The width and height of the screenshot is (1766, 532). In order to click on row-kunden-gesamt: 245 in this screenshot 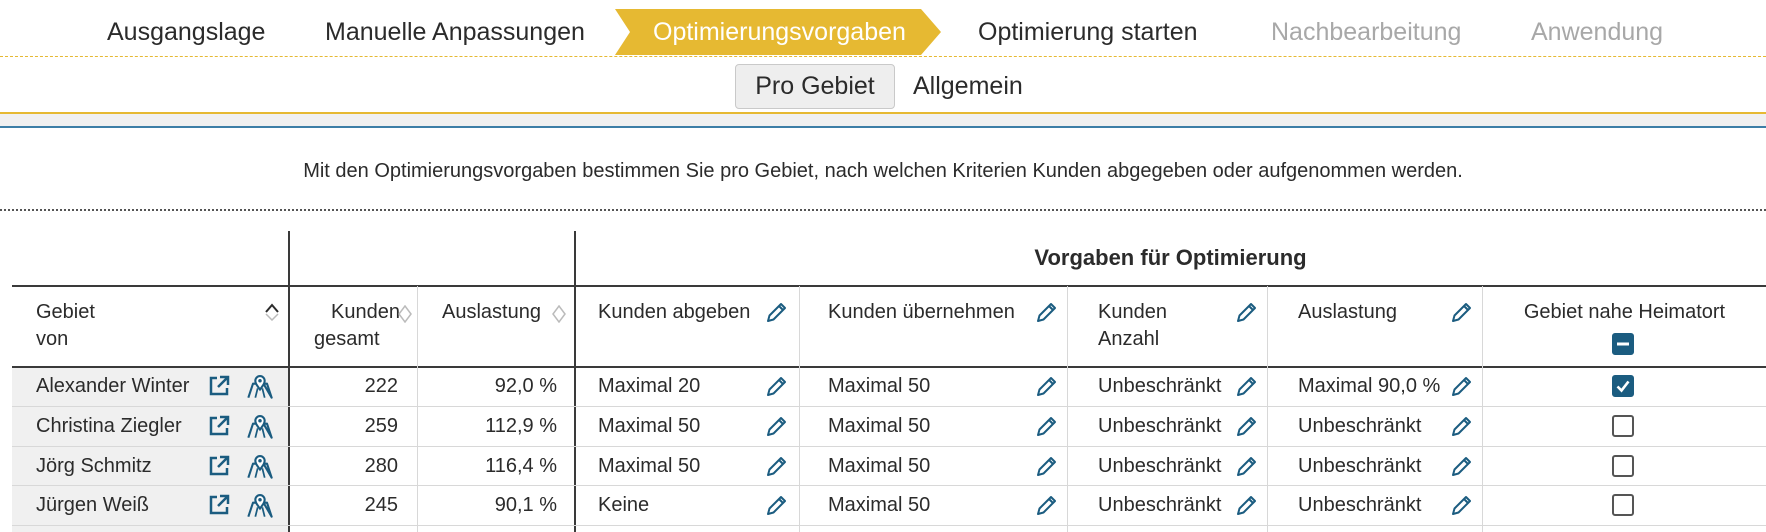, I will do `click(381, 505)`.